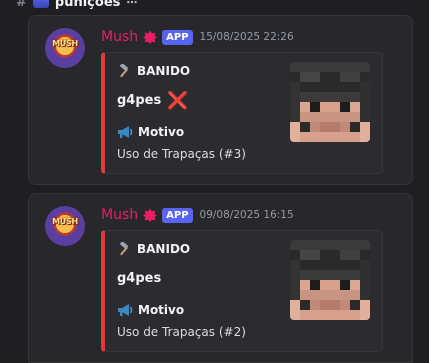 Image resolution: width=429 pixels, height=363 pixels. Describe the element at coordinates (197, 215) in the screenshot. I see `message-header: Mush APP 09/08/2025 16:15` at that location.